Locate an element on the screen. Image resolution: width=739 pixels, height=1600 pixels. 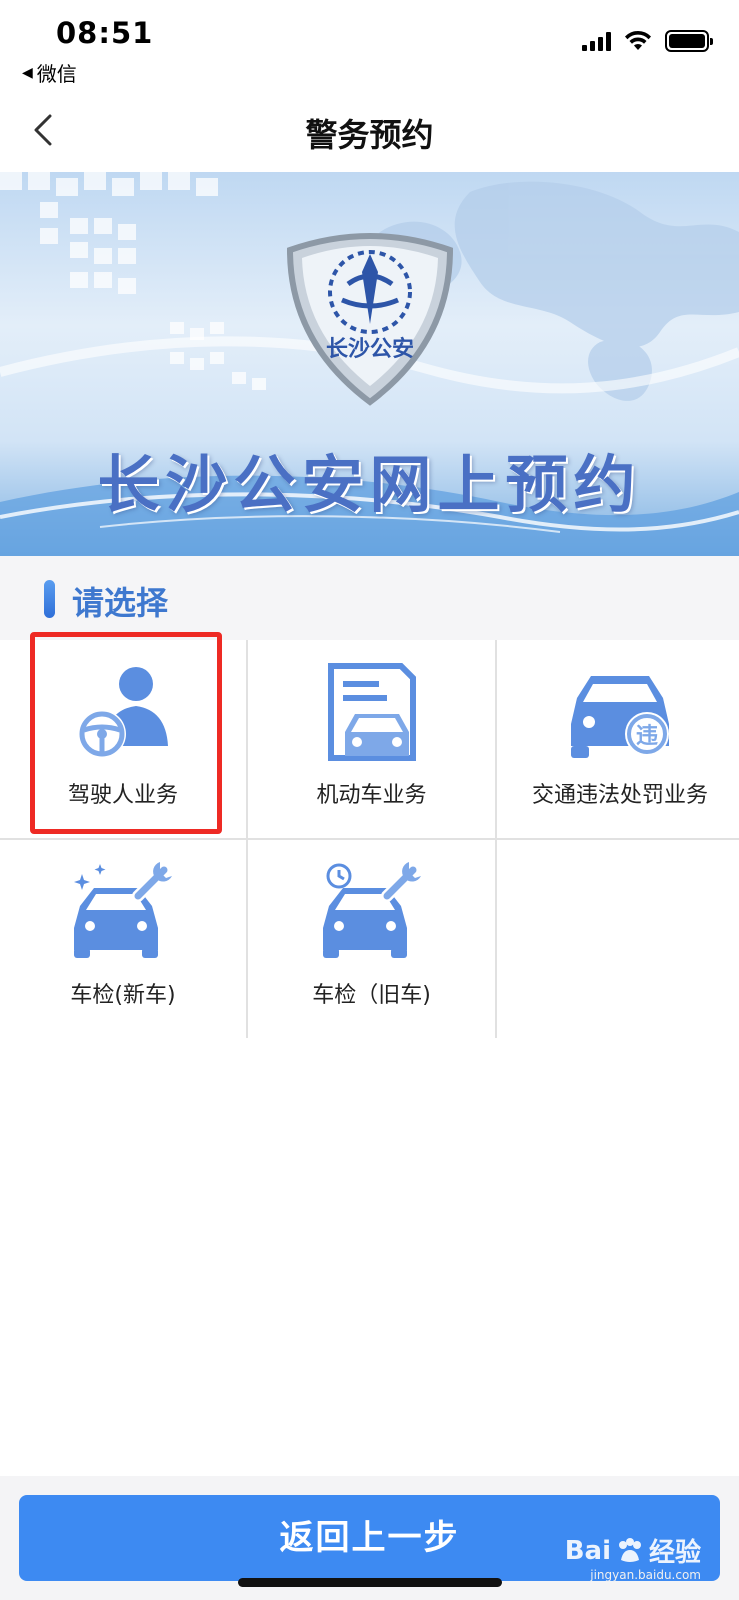
service-driver: 驾驶人业务 is located at coordinates (123, 739).